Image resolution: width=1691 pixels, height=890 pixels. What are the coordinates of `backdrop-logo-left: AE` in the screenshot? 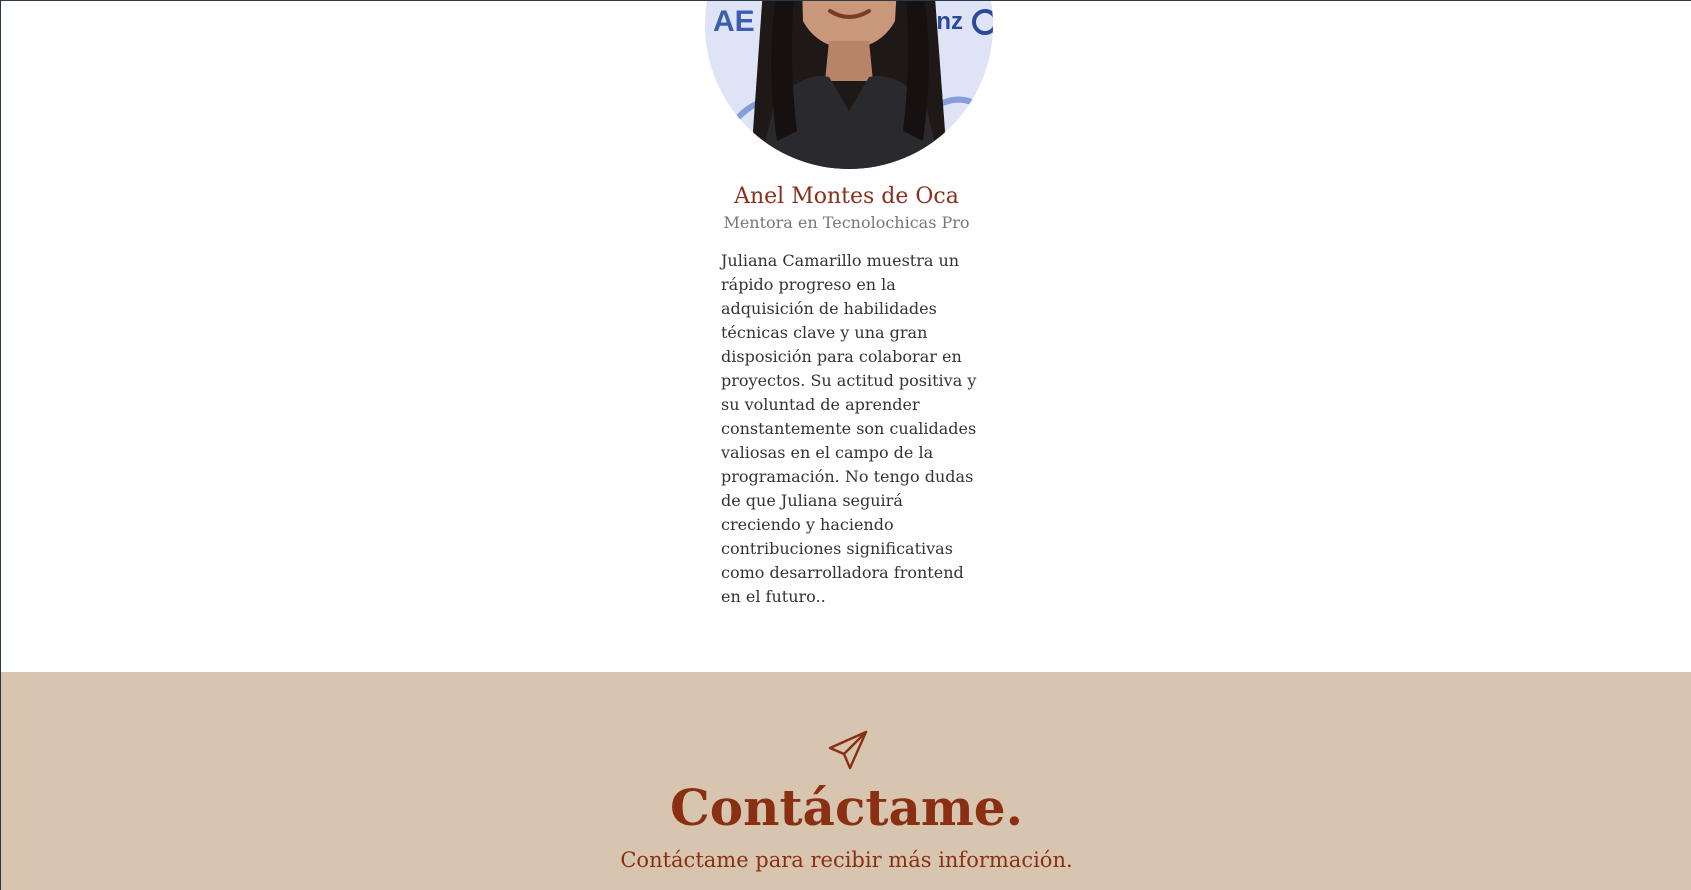 It's located at (734, 21).